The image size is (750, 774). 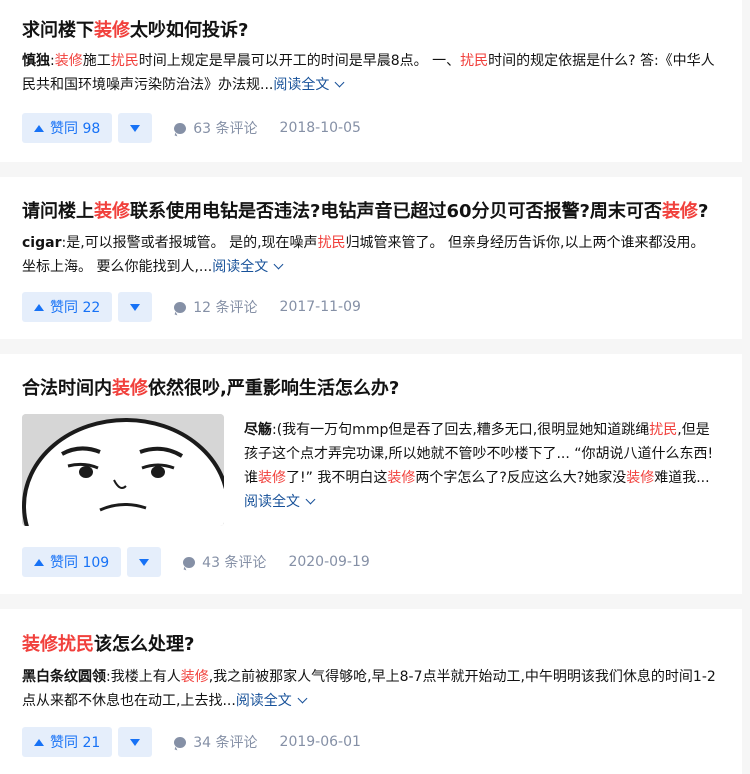 I want to click on comments-button: 34 条评论, so click(x=216, y=742).